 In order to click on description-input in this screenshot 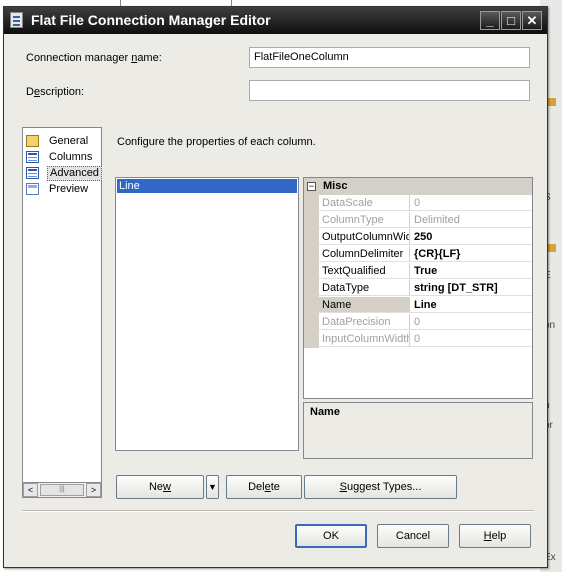, I will do `click(389, 90)`.